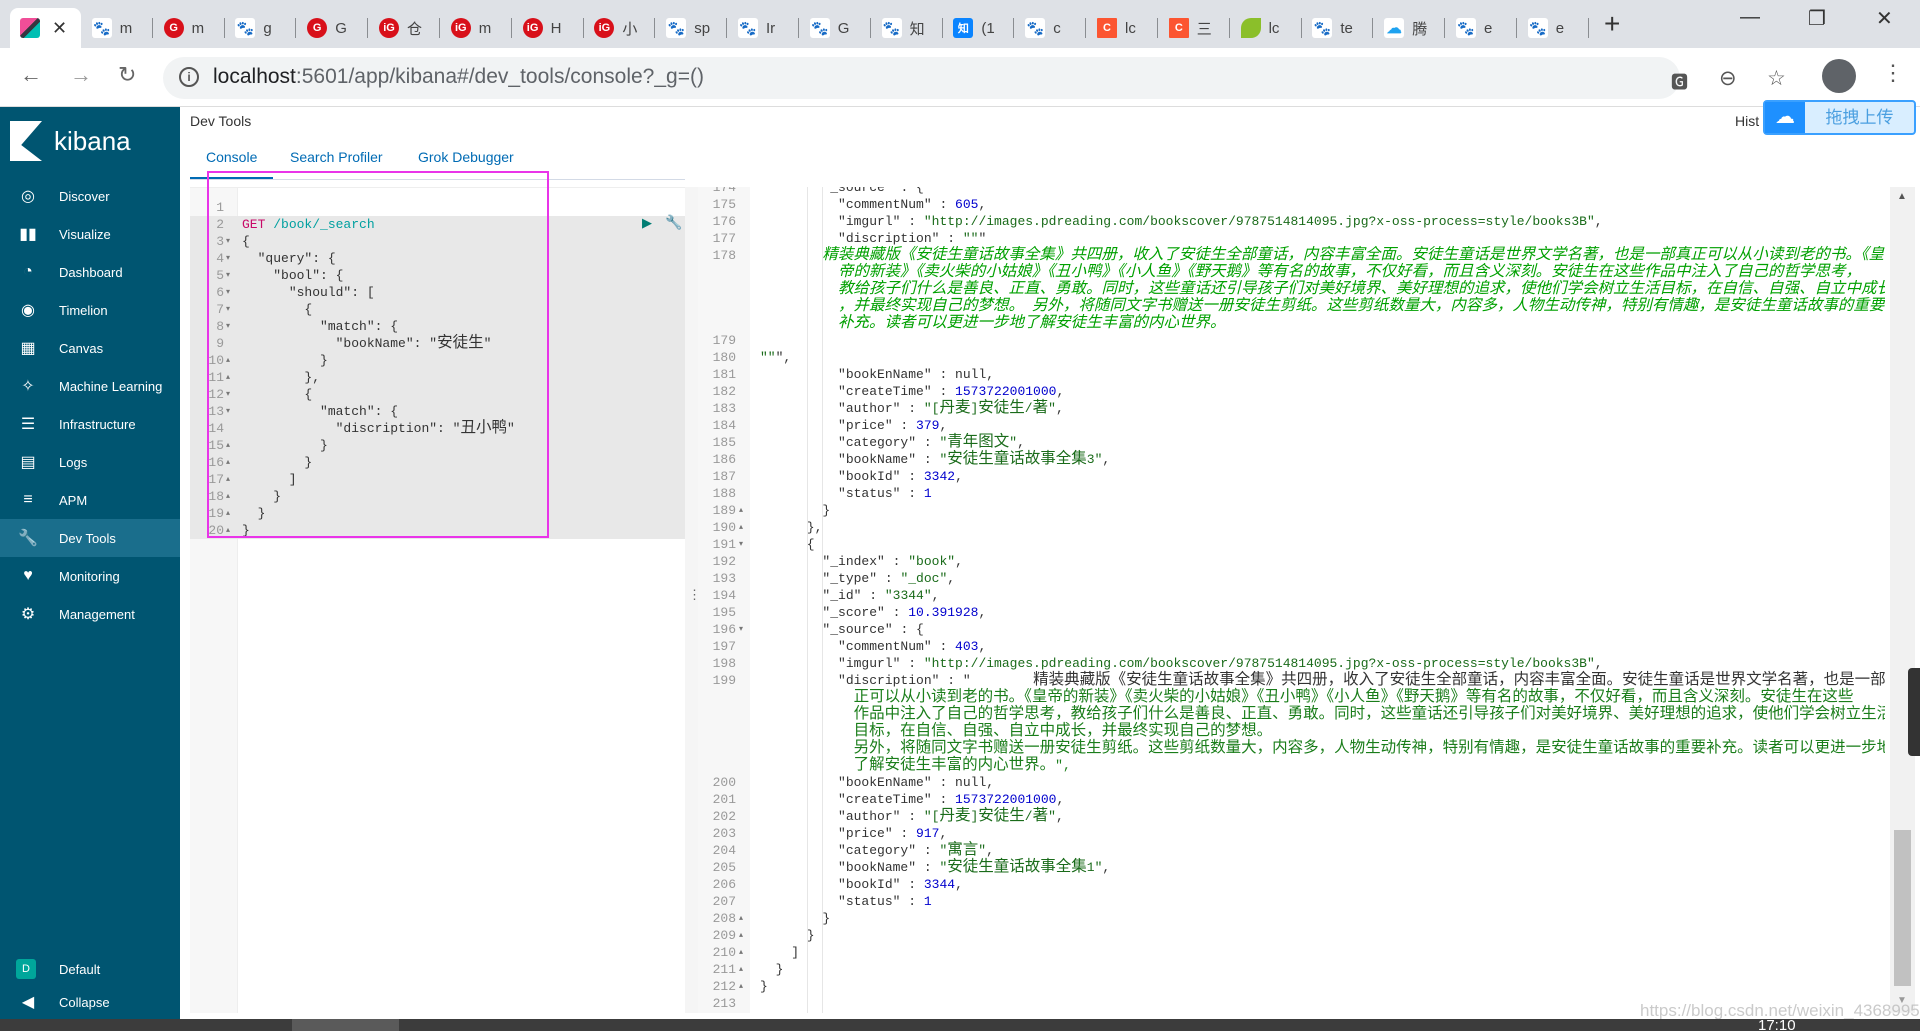  I want to click on taskbar-item, so click(345, 1025).